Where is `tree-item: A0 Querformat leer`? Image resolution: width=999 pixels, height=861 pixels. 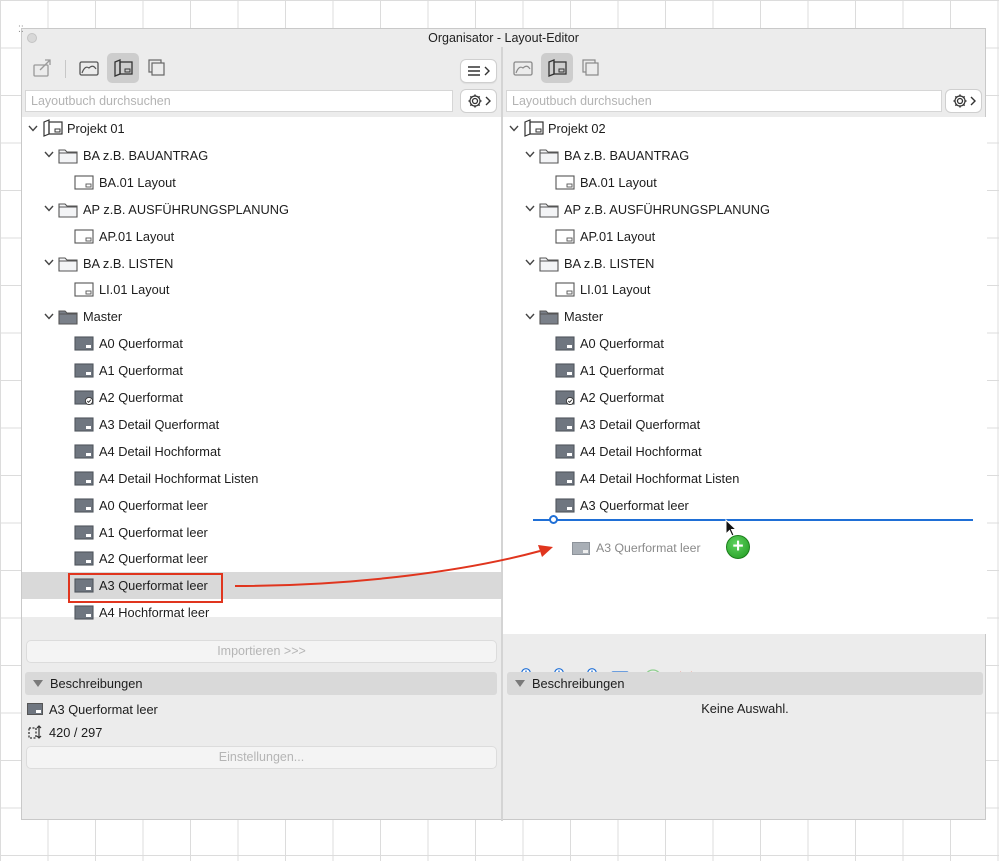
tree-item: A0 Querformat leer is located at coordinates (261, 505).